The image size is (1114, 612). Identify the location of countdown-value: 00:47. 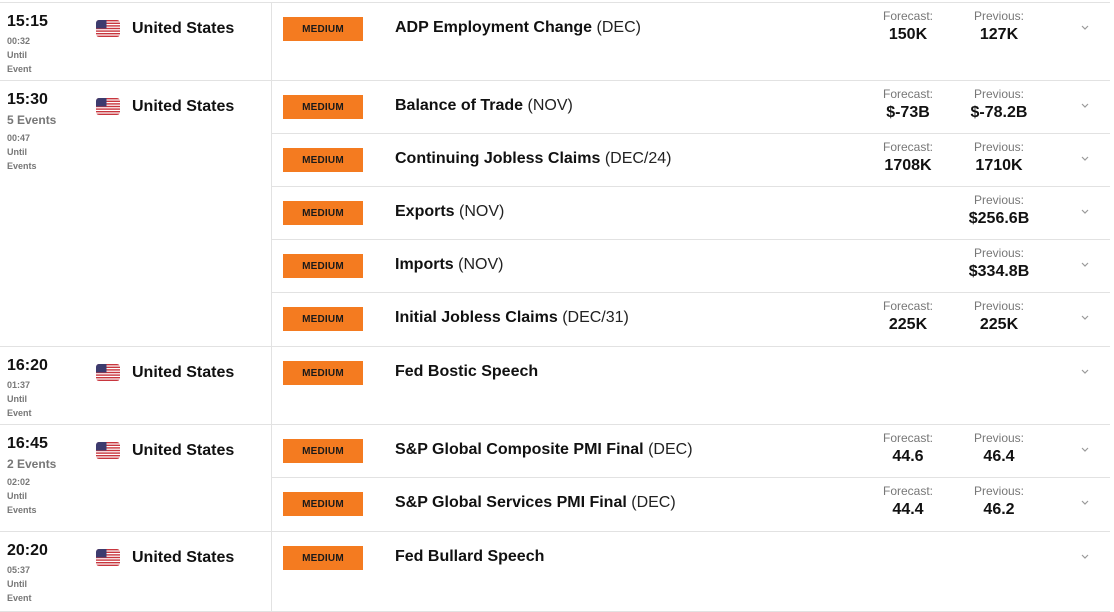
(19, 138).